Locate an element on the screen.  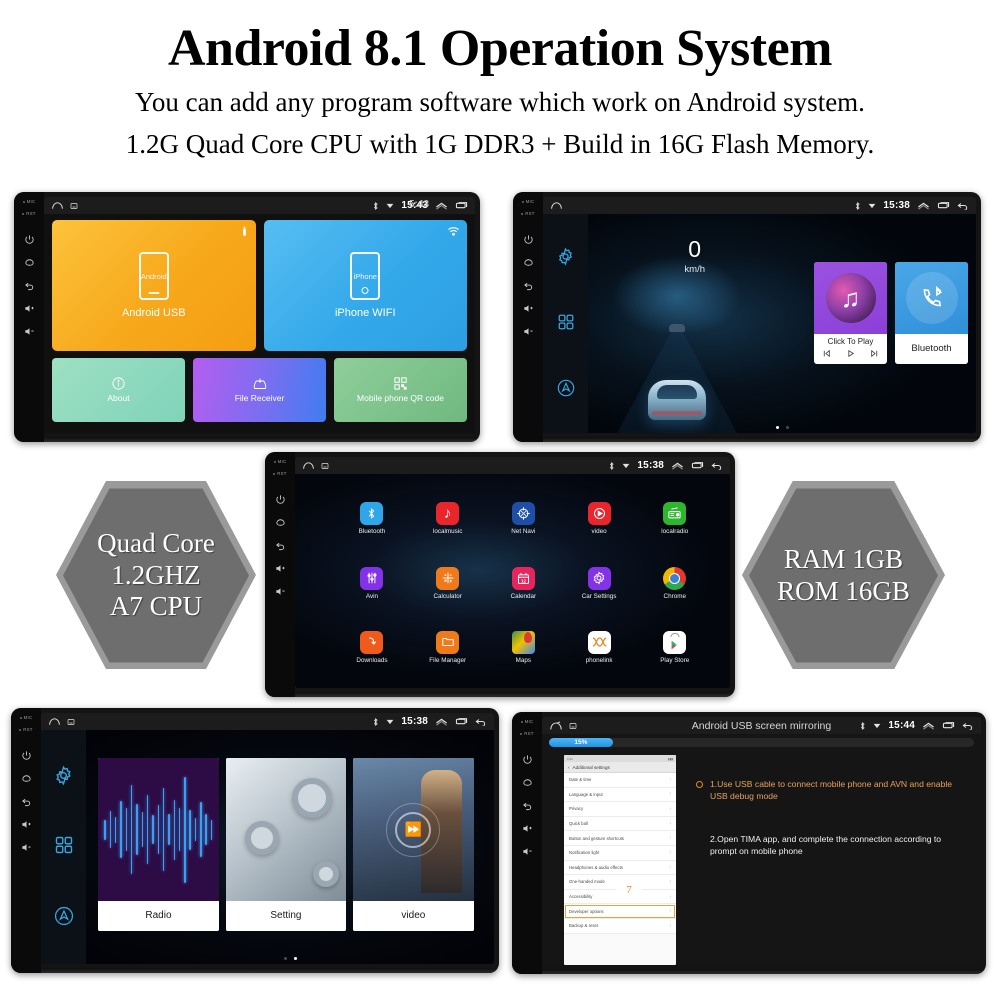
iphone-wifi-label: iPhone WIFI is located at coordinates (365, 313).